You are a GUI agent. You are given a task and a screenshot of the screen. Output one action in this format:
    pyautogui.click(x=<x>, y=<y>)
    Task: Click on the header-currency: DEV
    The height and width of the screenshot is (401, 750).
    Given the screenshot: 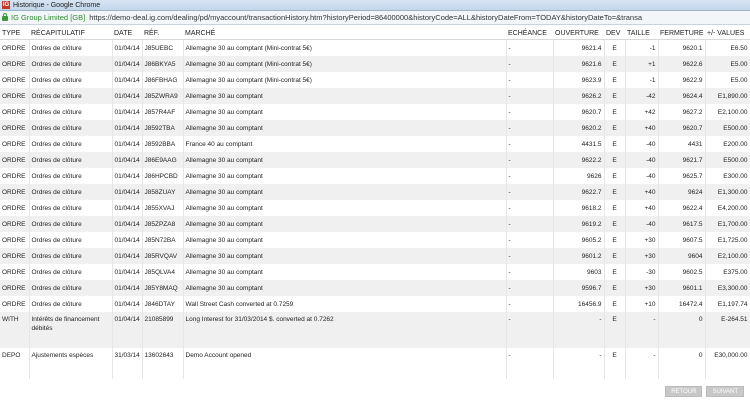 What is the action you would take?
    pyautogui.click(x=614, y=34)
    